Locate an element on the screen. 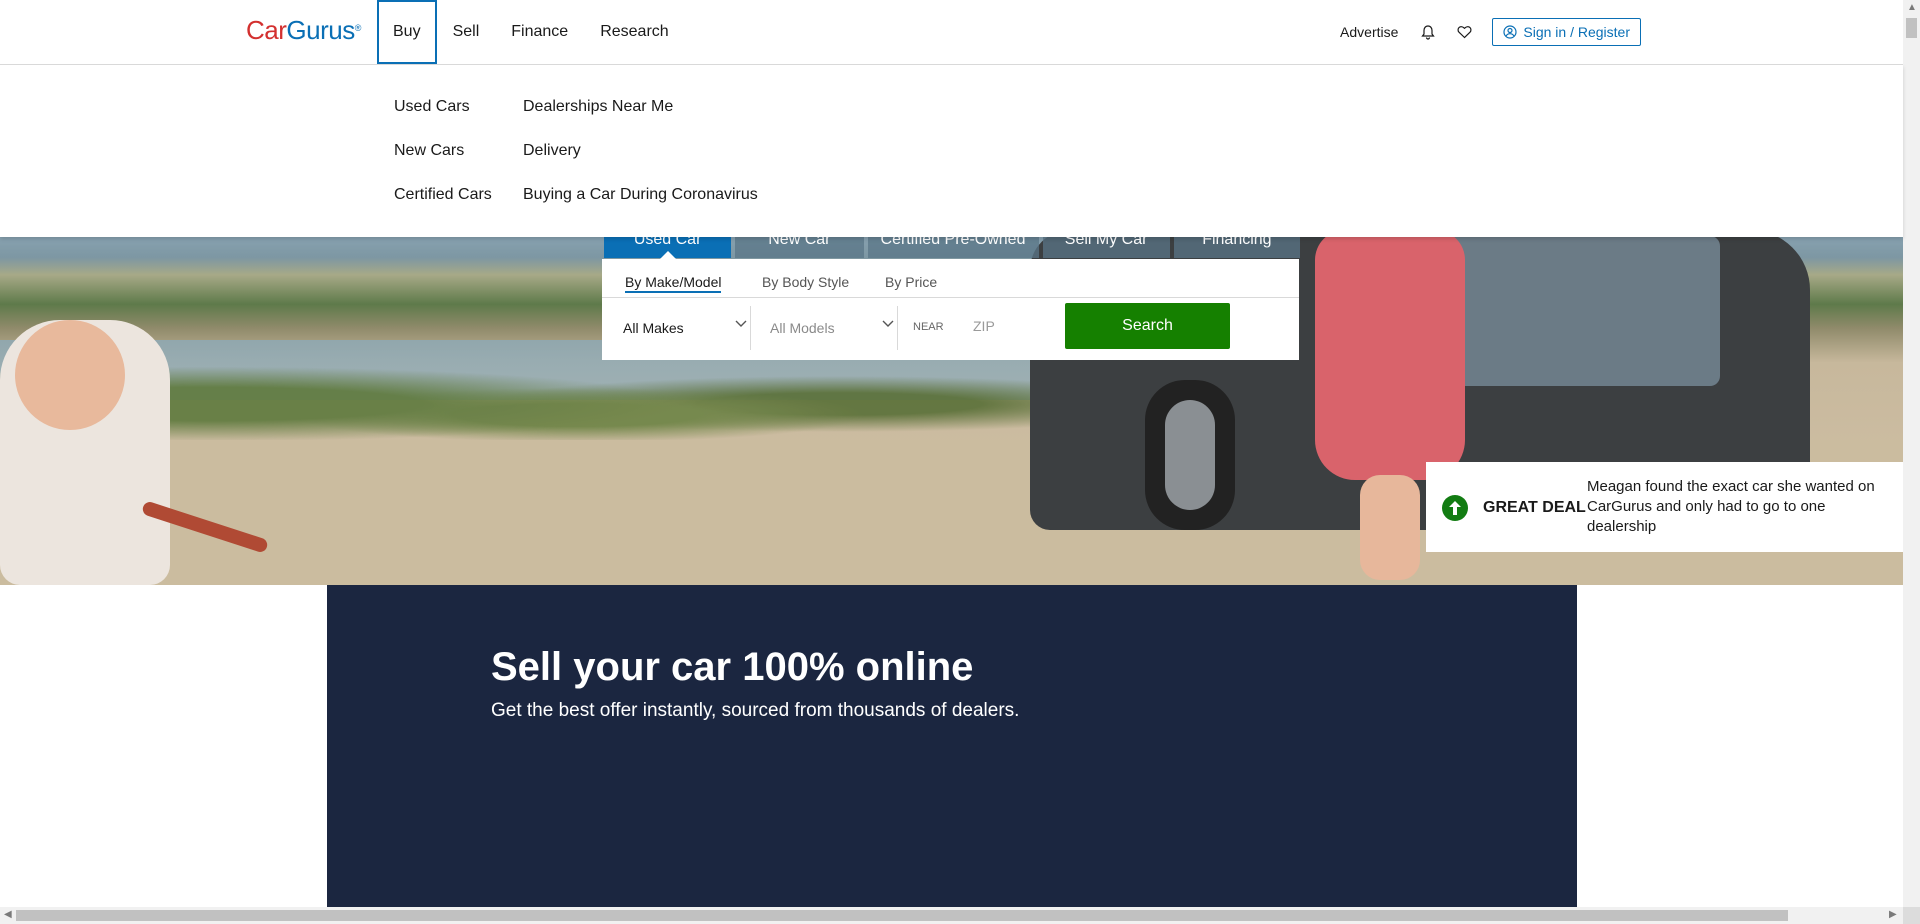  nav-finance: Finance is located at coordinates (539, 31).